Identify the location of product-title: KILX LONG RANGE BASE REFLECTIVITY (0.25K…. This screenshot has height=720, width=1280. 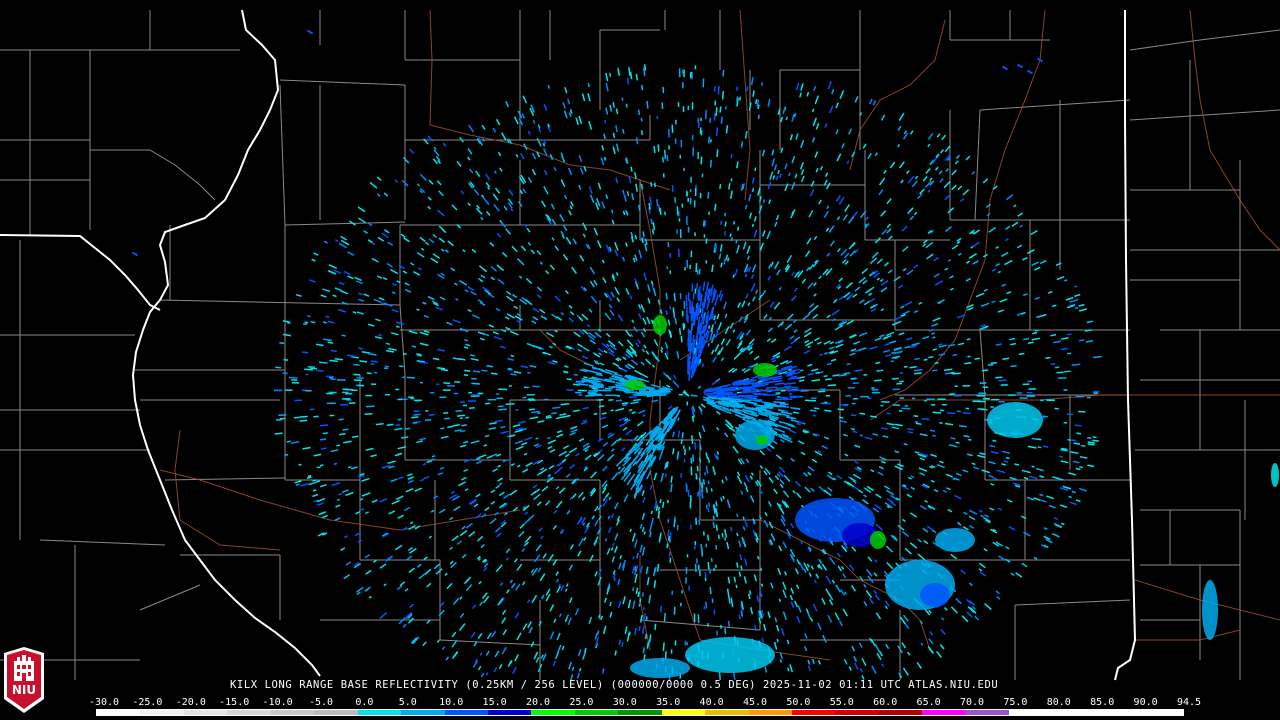
(614, 685).